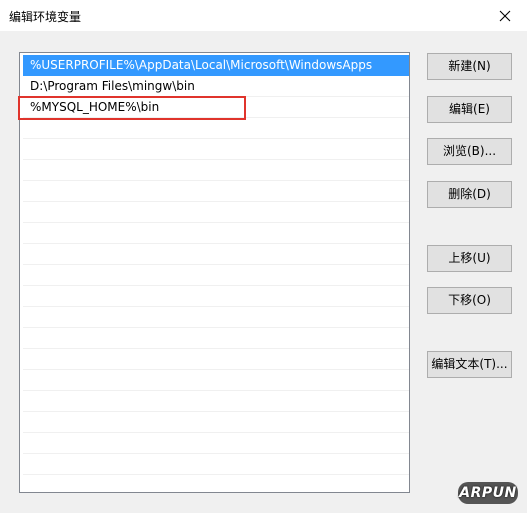 Image resolution: width=527 pixels, height=513 pixels. I want to click on highlight-annotation, so click(132, 108).